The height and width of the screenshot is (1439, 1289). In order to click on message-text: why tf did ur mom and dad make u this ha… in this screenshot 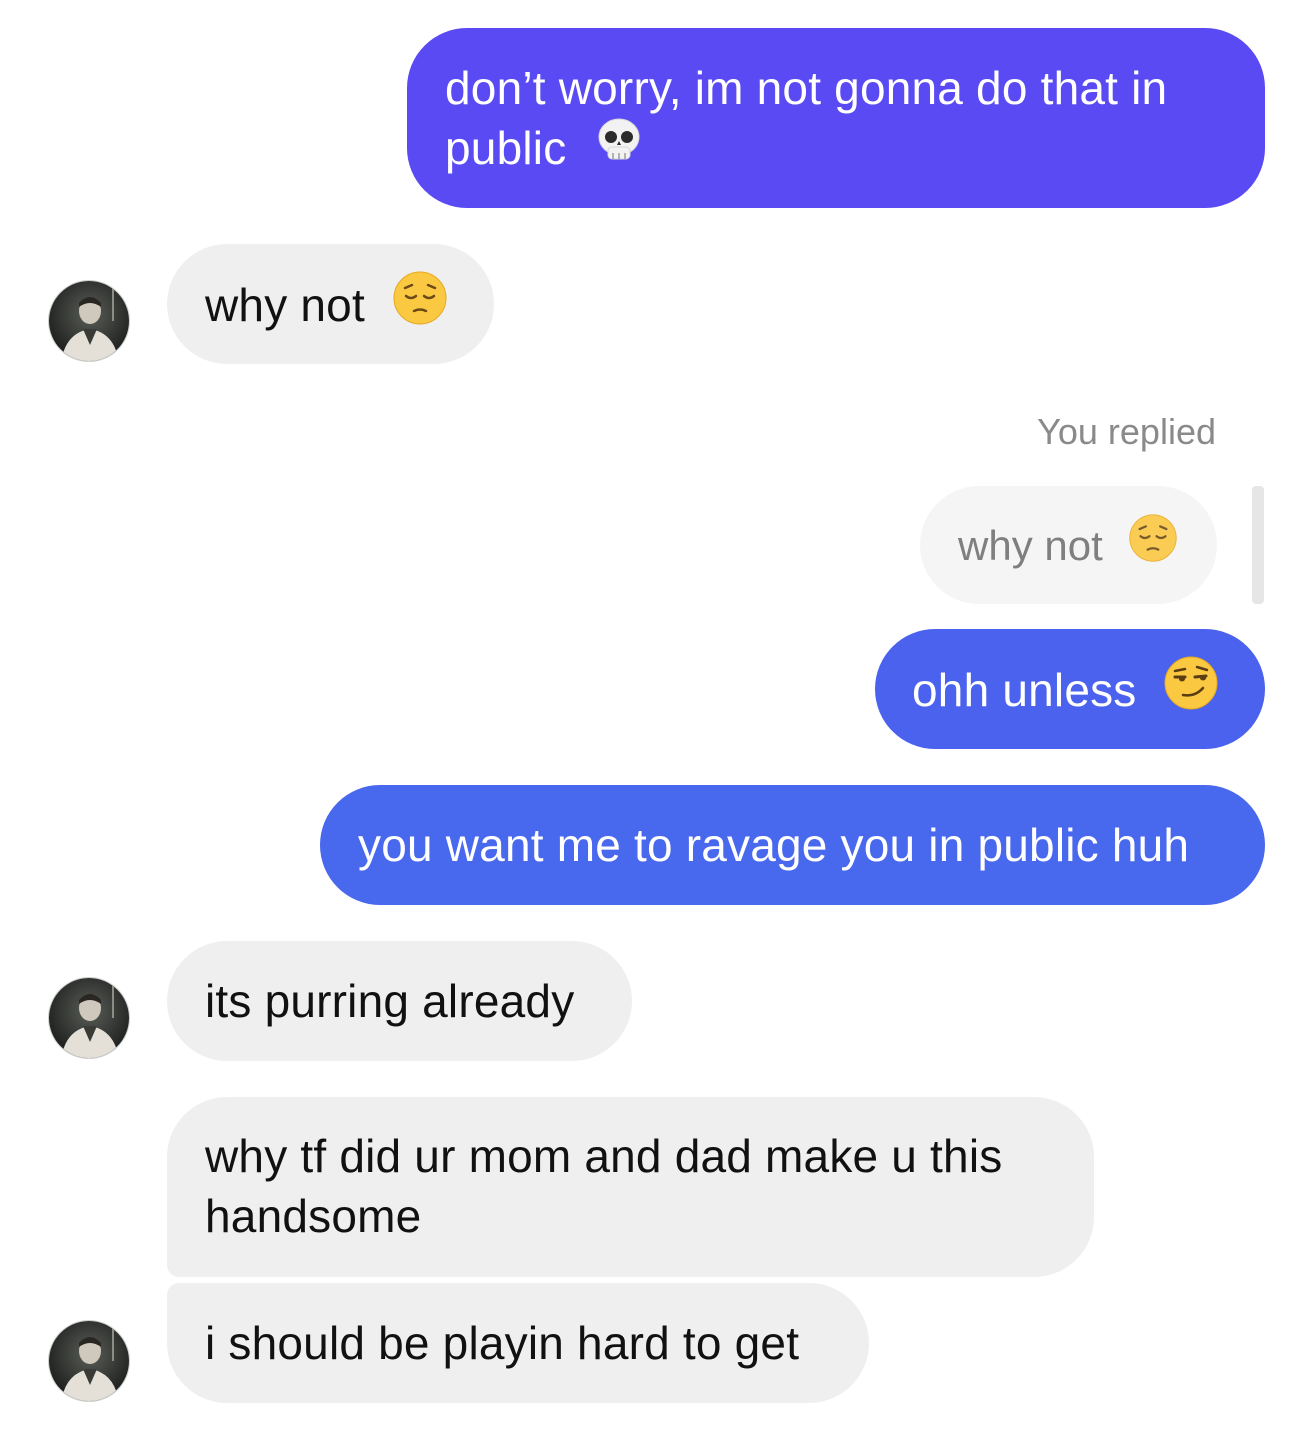, I will do `click(604, 1186)`.